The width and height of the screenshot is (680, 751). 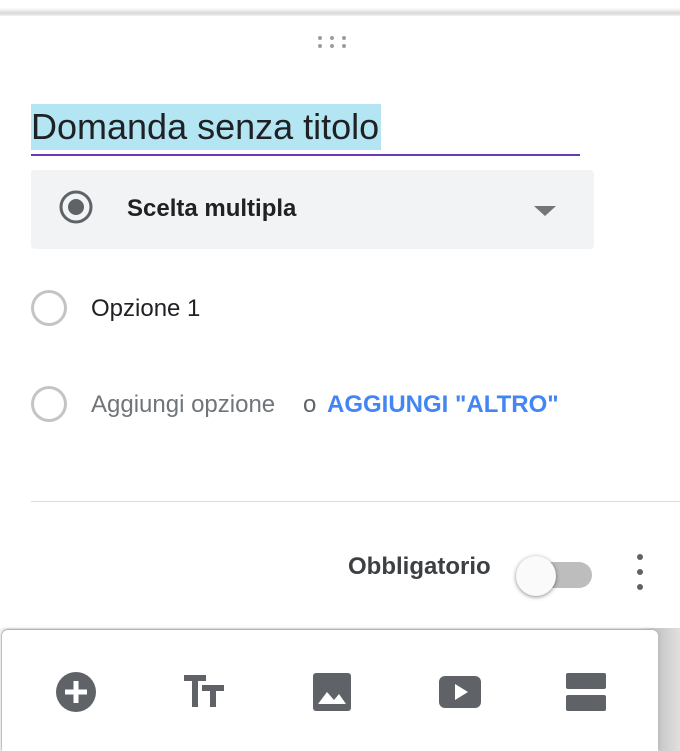 What do you see at coordinates (536, 576) in the screenshot?
I see `toggle-thumb` at bounding box center [536, 576].